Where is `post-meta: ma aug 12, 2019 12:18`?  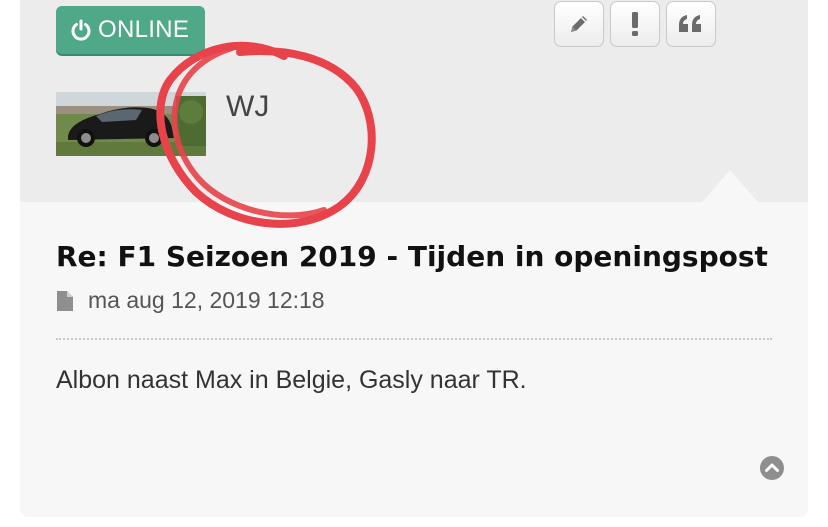 post-meta: ma aug 12, 2019 12:18 is located at coordinates (190, 300).